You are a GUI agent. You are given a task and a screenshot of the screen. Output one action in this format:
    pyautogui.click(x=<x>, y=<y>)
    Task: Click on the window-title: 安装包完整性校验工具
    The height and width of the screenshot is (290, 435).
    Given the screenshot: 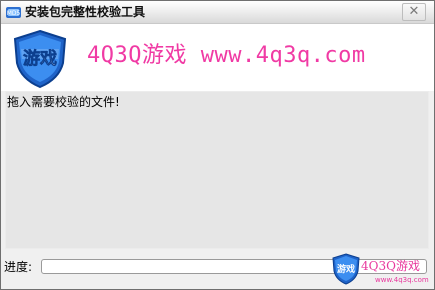 What is the action you would take?
    pyautogui.click(x=85, y=12)
    